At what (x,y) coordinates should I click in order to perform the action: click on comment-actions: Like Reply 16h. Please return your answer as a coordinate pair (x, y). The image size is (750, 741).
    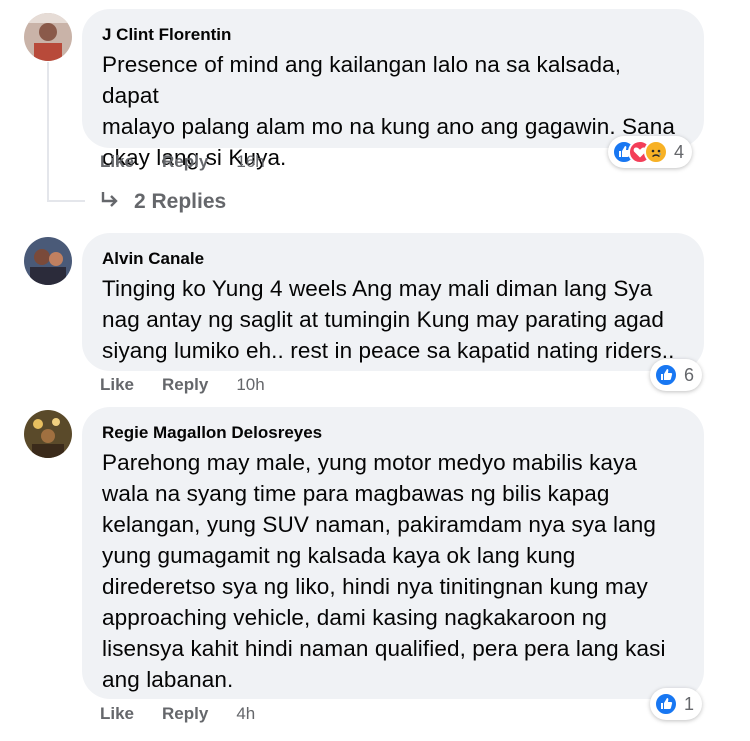
    Looking at the image, I should click on (182, 162).